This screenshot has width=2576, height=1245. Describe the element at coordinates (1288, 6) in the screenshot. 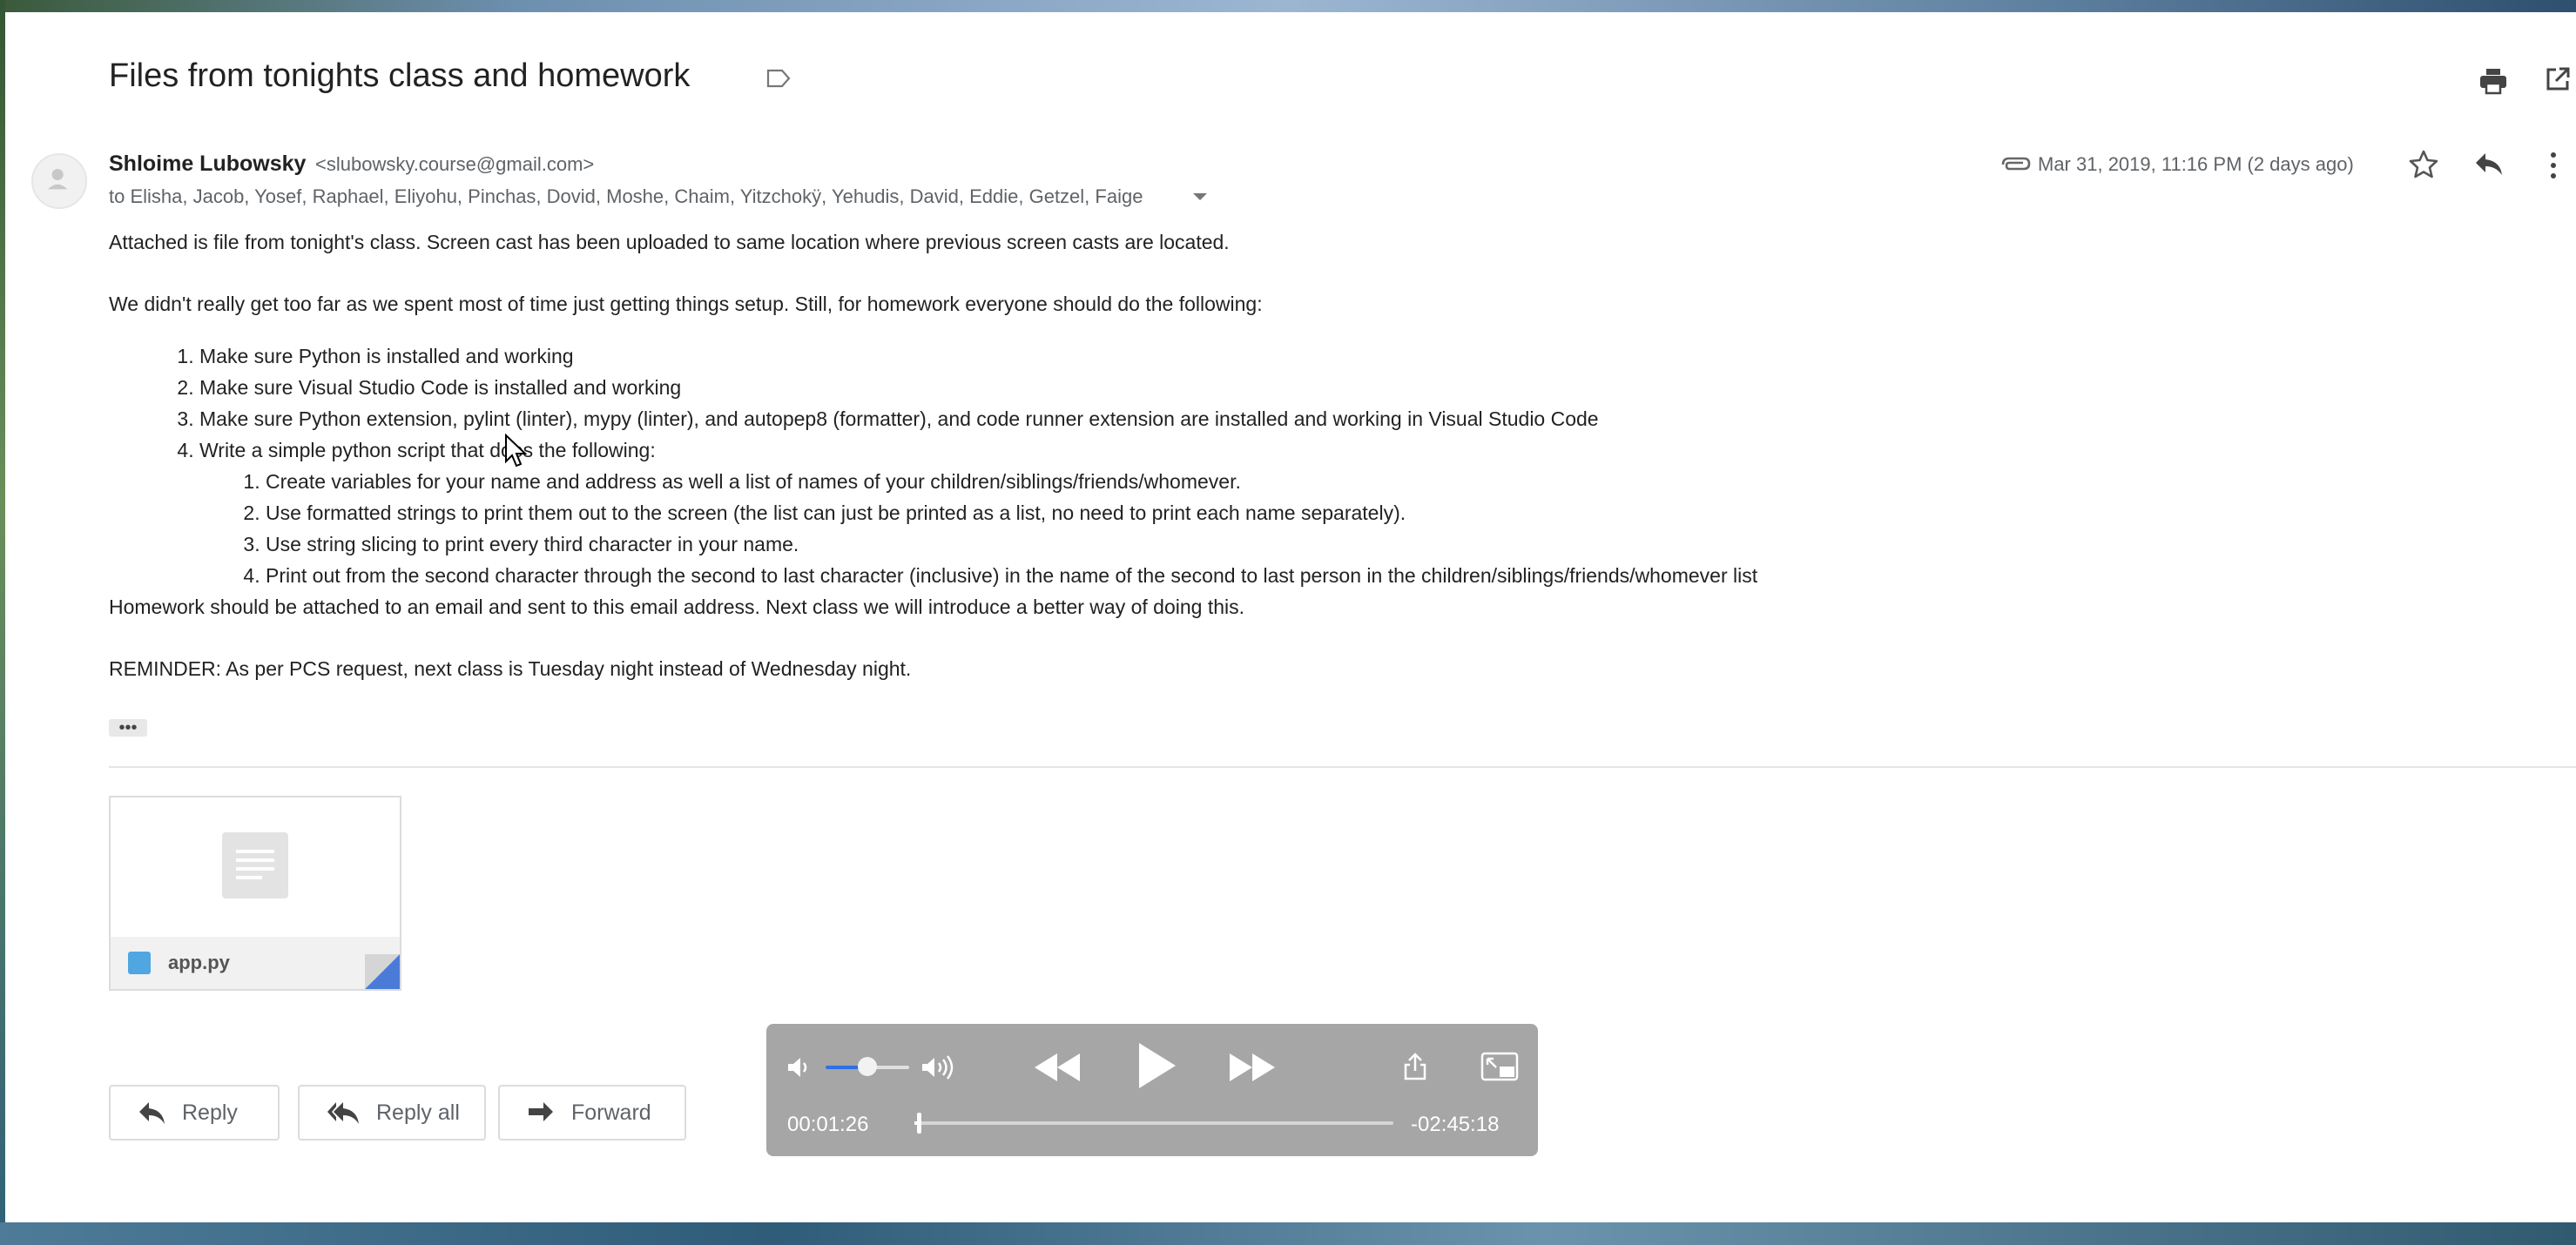

I see `desktop-background-top` at that location.